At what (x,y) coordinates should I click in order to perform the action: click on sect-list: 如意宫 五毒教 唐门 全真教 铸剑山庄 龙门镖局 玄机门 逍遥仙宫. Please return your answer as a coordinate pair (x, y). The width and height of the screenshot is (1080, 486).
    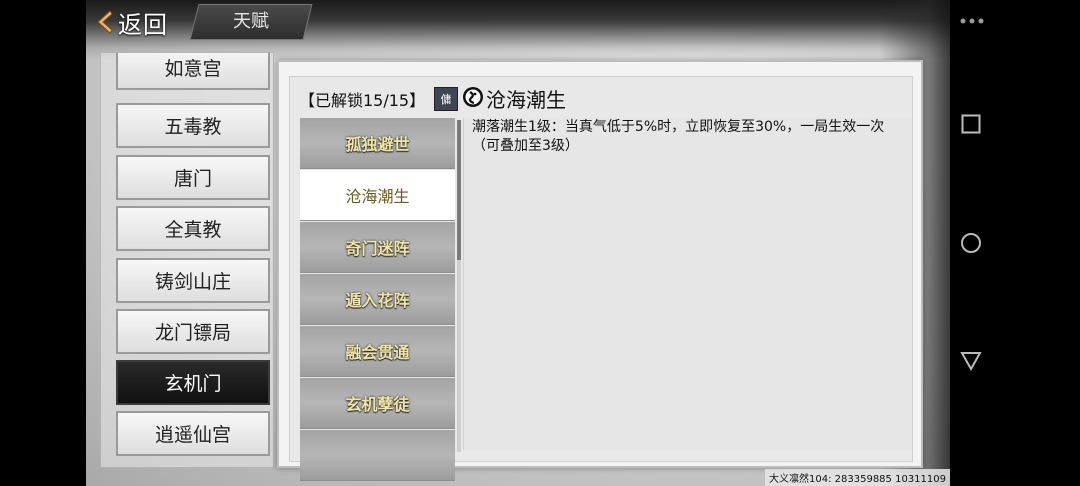
    Looking at the image, I should click on (187, 260).